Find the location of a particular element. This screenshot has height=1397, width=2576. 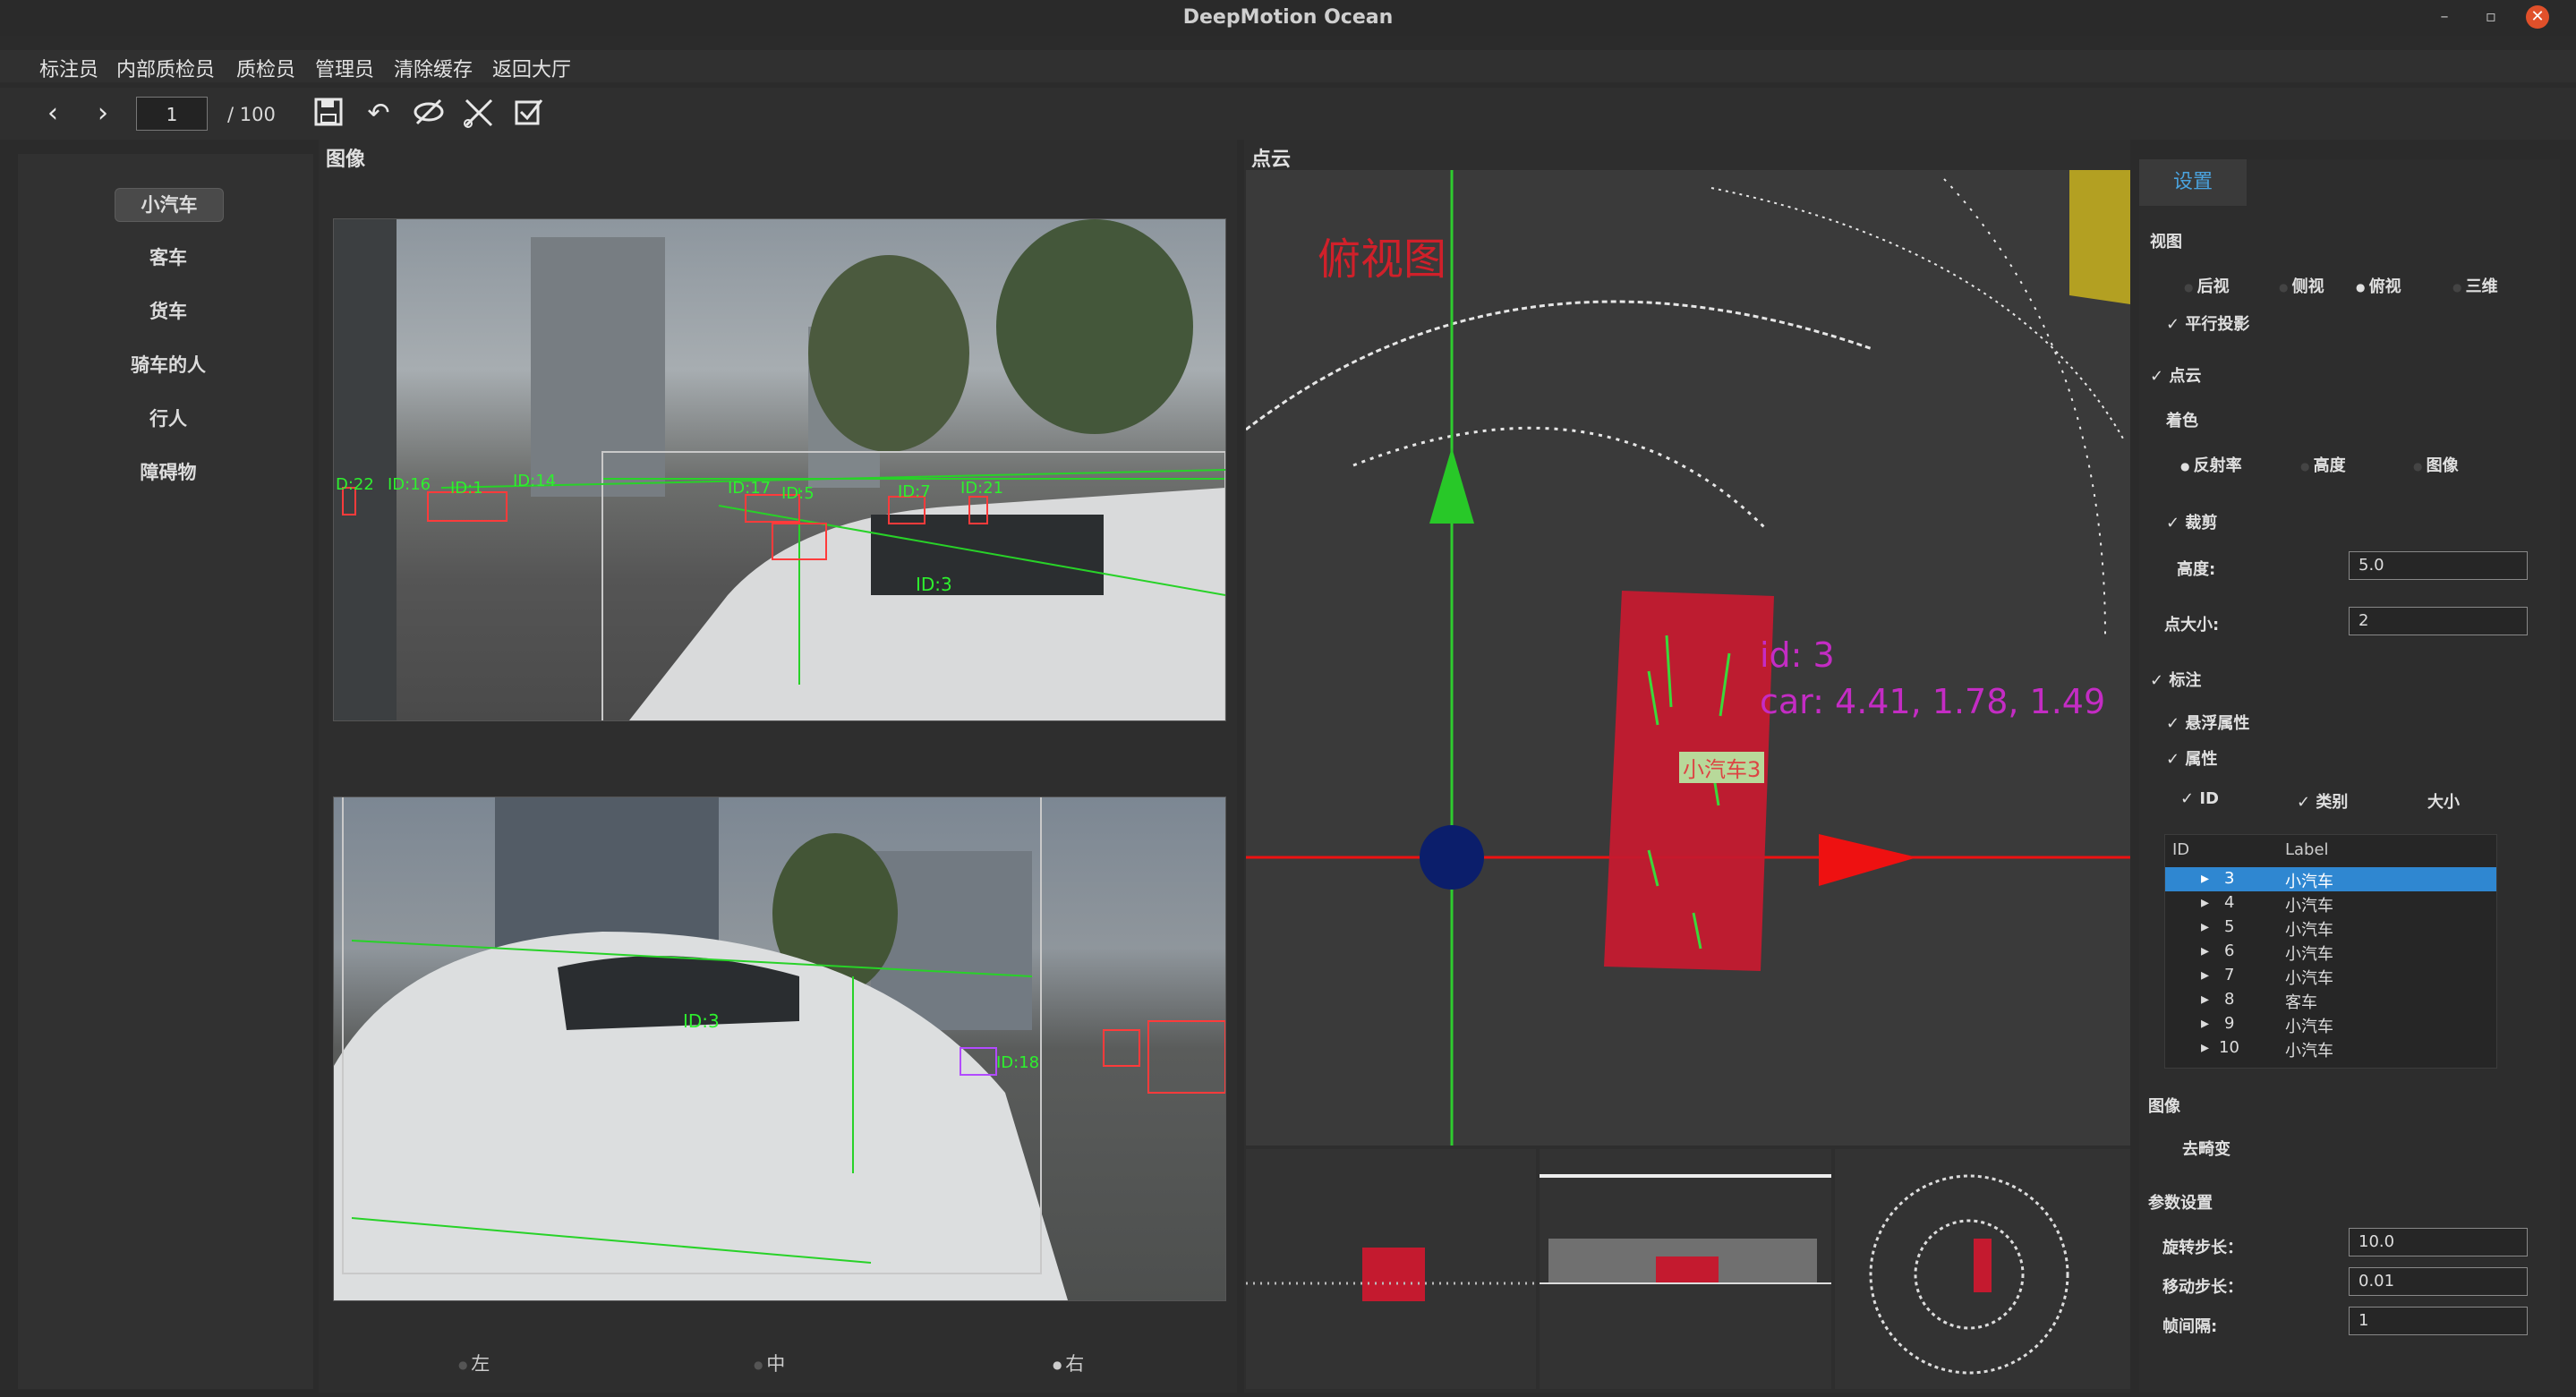

category-obstacle: 障碍物 is located at coordinates (168, 473).